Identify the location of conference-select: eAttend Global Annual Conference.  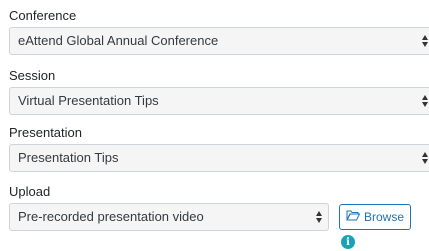
(219, 41).